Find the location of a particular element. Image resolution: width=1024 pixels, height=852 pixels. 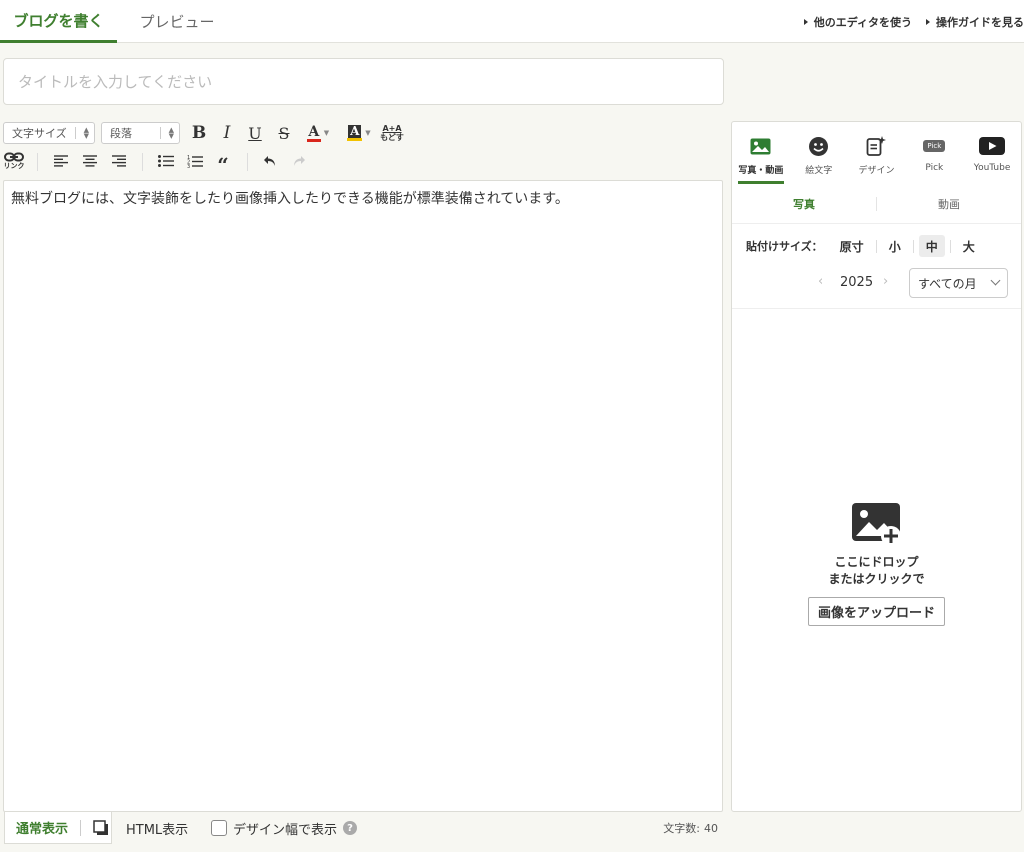

link-label: リンク is located at coordinates (14, 166).